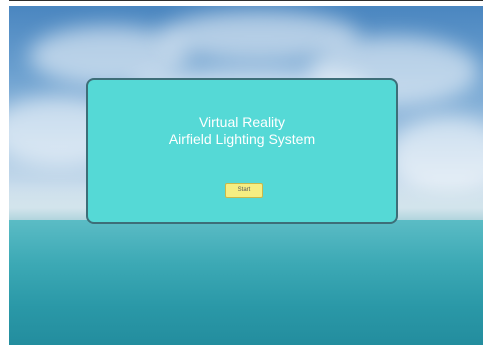  What do you see at coordinates (242, 122) in the screenshot?
I see `title-line-1: Virtual Reality` at bounding box center [242, 122].